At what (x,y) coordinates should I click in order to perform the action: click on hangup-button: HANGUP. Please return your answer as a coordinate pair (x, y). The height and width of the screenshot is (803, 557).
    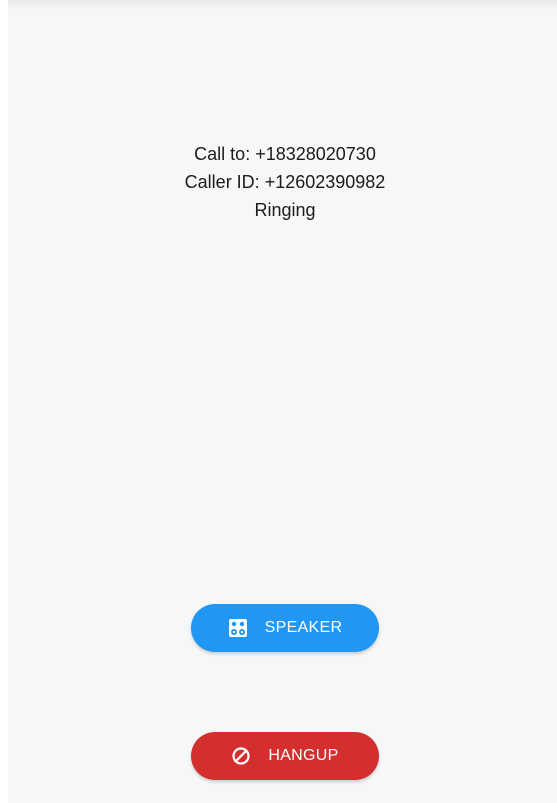
    Looking at the image, I should click on (285, 756).